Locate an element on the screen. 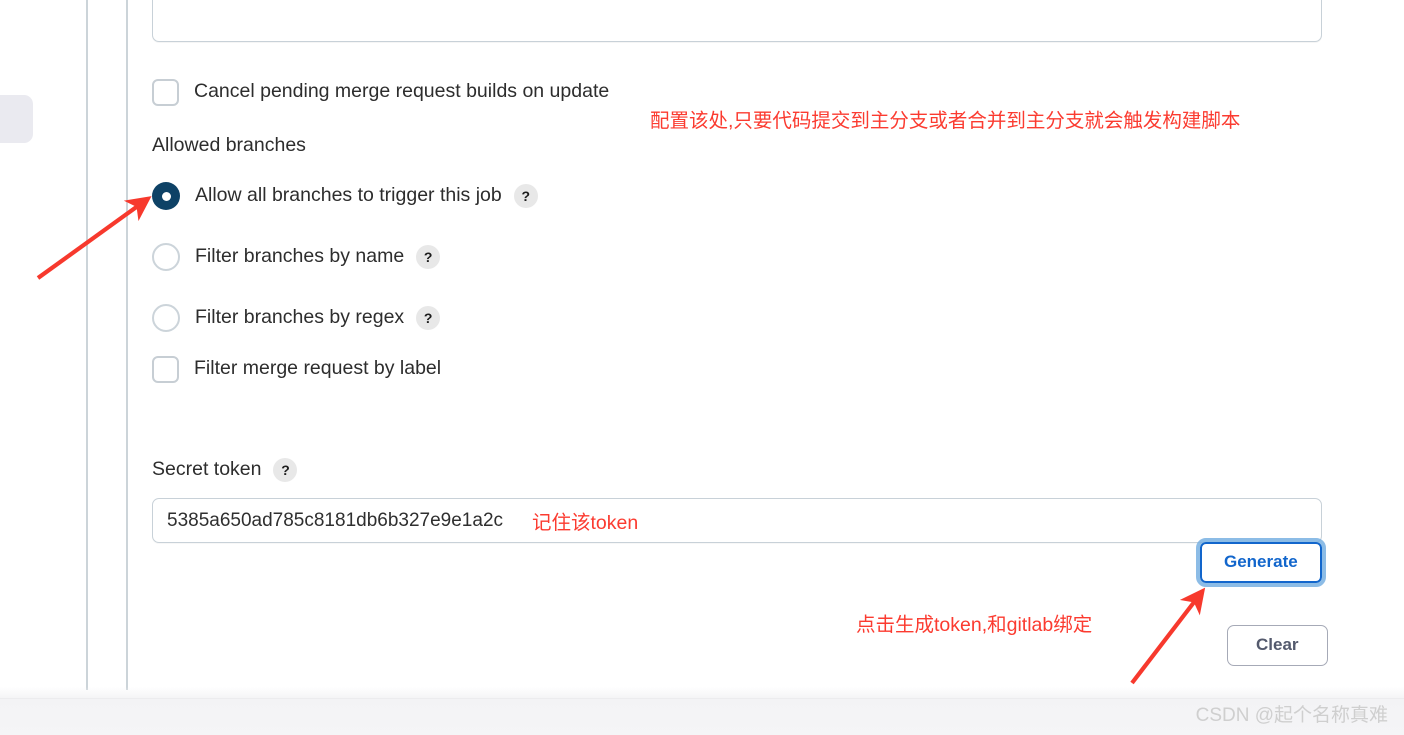 The width and height of the screenshot is (1404, 735). help-icon-secret-token: ? is located at coordinates (285, 470).